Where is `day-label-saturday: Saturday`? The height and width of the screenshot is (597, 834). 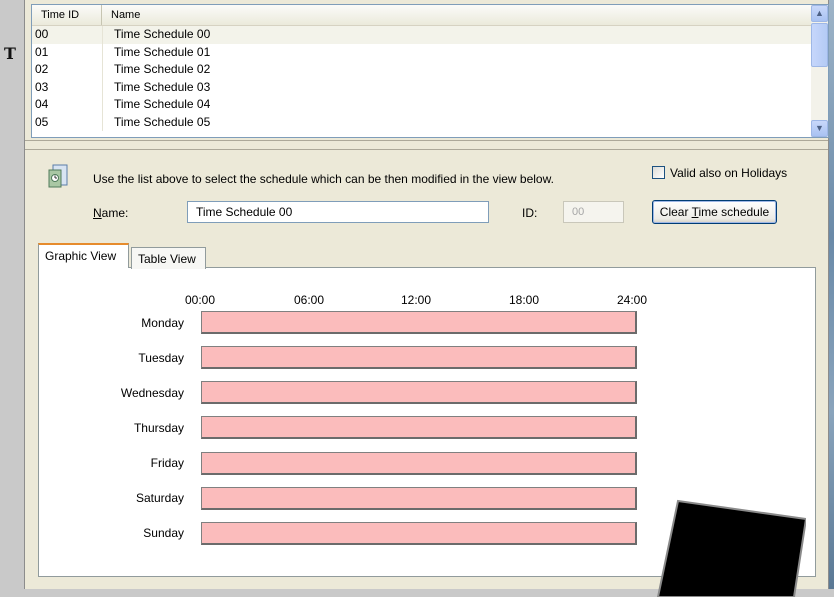
day-label-saturday: Saturday is located at coordinates (159, 498).